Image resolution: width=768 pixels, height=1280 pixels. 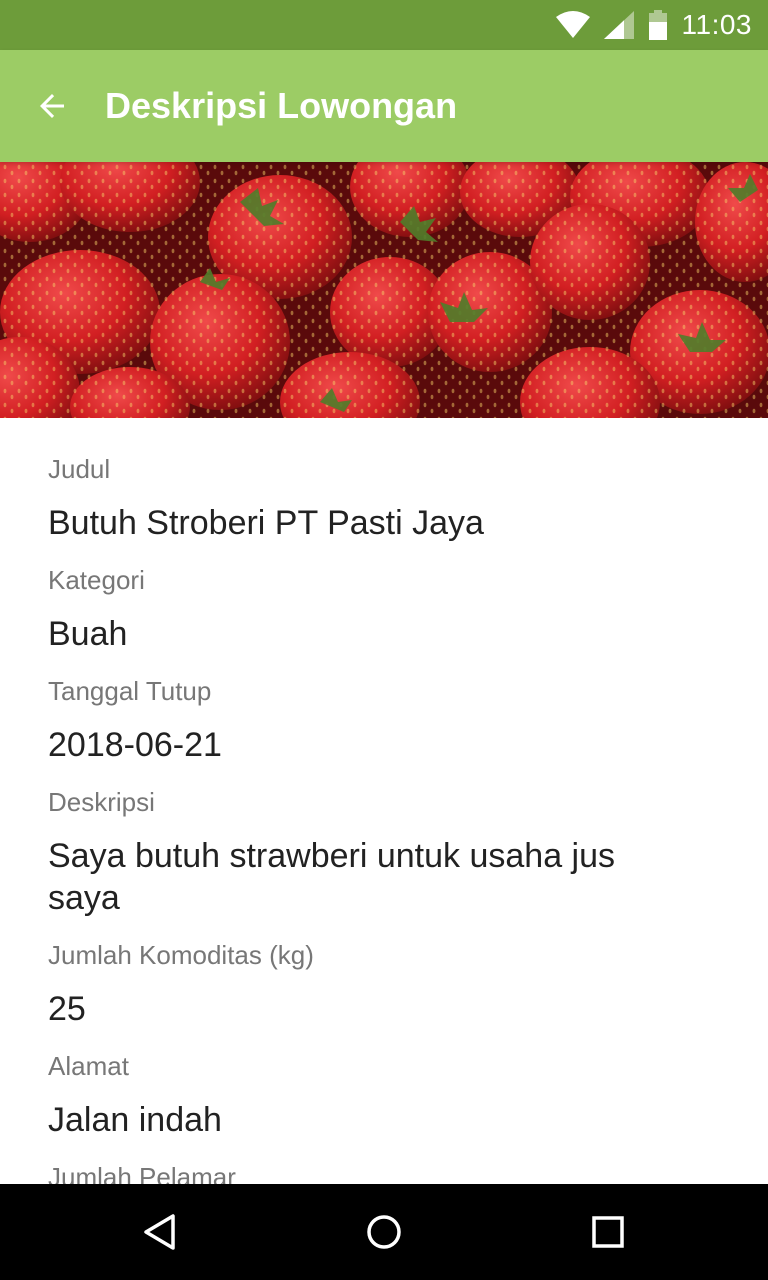 What do you see at coordinates (281, 105) in the screenshot?
I see `page-title: Deskripsi Lowongan` at bounding box center [281, 105].